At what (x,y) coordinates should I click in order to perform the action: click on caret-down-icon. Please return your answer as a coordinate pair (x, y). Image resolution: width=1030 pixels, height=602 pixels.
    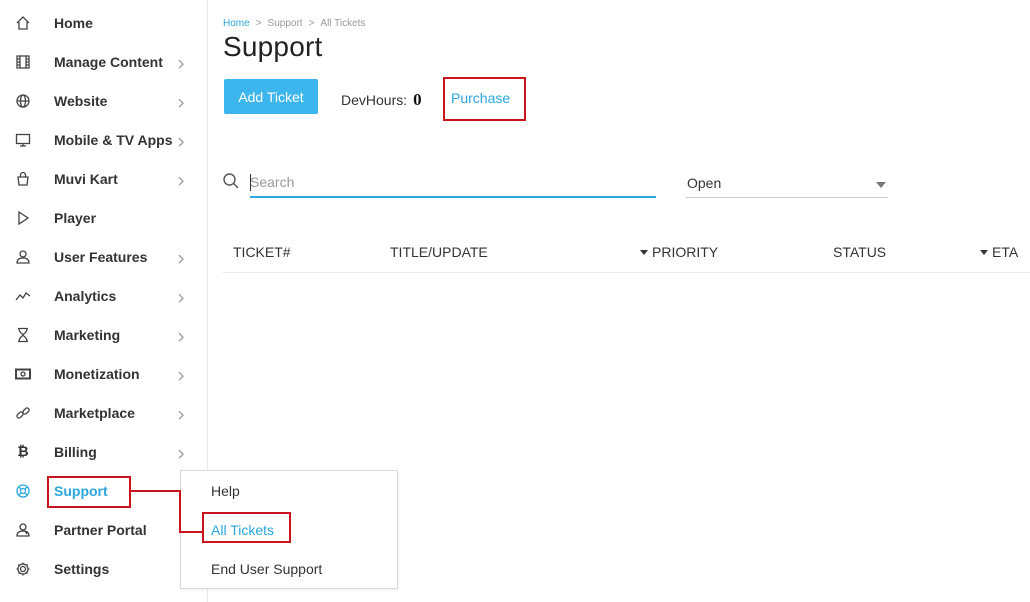
    Looking at the image, I should click on (881, 185).